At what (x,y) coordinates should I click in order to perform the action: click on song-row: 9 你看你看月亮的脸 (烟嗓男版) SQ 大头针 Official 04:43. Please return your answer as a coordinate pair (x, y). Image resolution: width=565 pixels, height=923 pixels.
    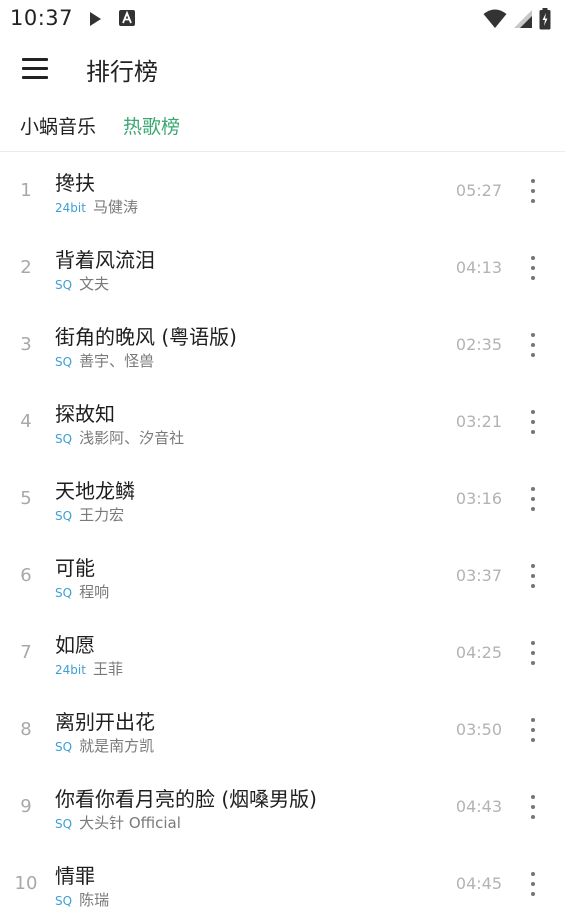
    Looking at the image, I should click on (282, 807).